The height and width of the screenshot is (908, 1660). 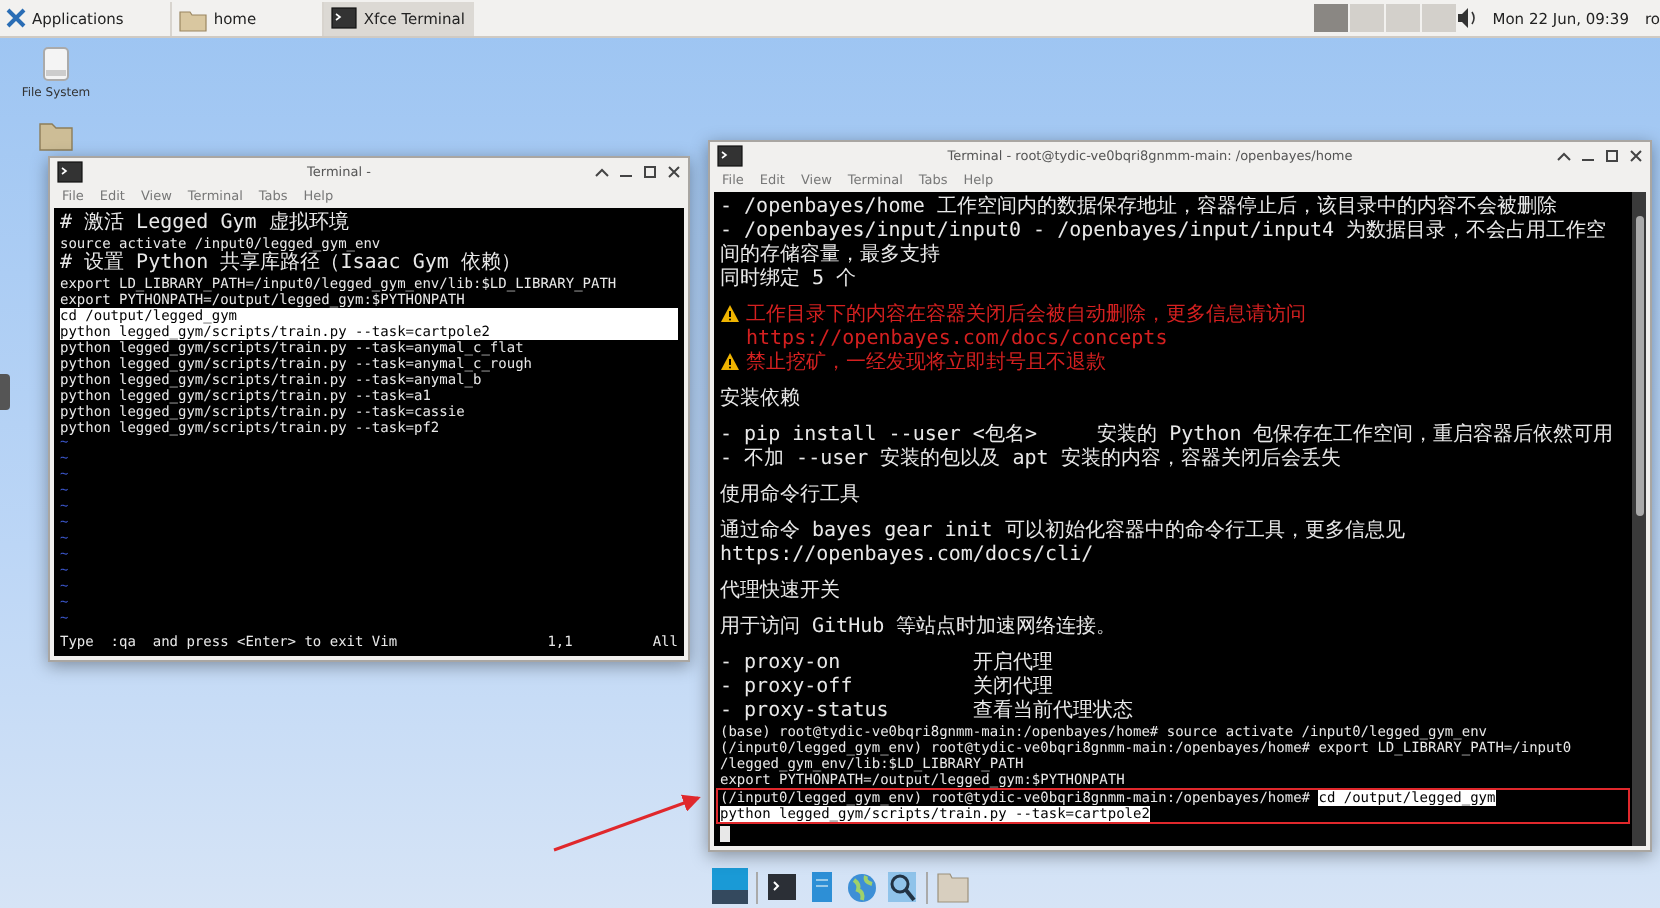 What do you see at coordinates (1331, 18) in the screenshot?
I see `workspace-button` at bounding box center [1331, 18].